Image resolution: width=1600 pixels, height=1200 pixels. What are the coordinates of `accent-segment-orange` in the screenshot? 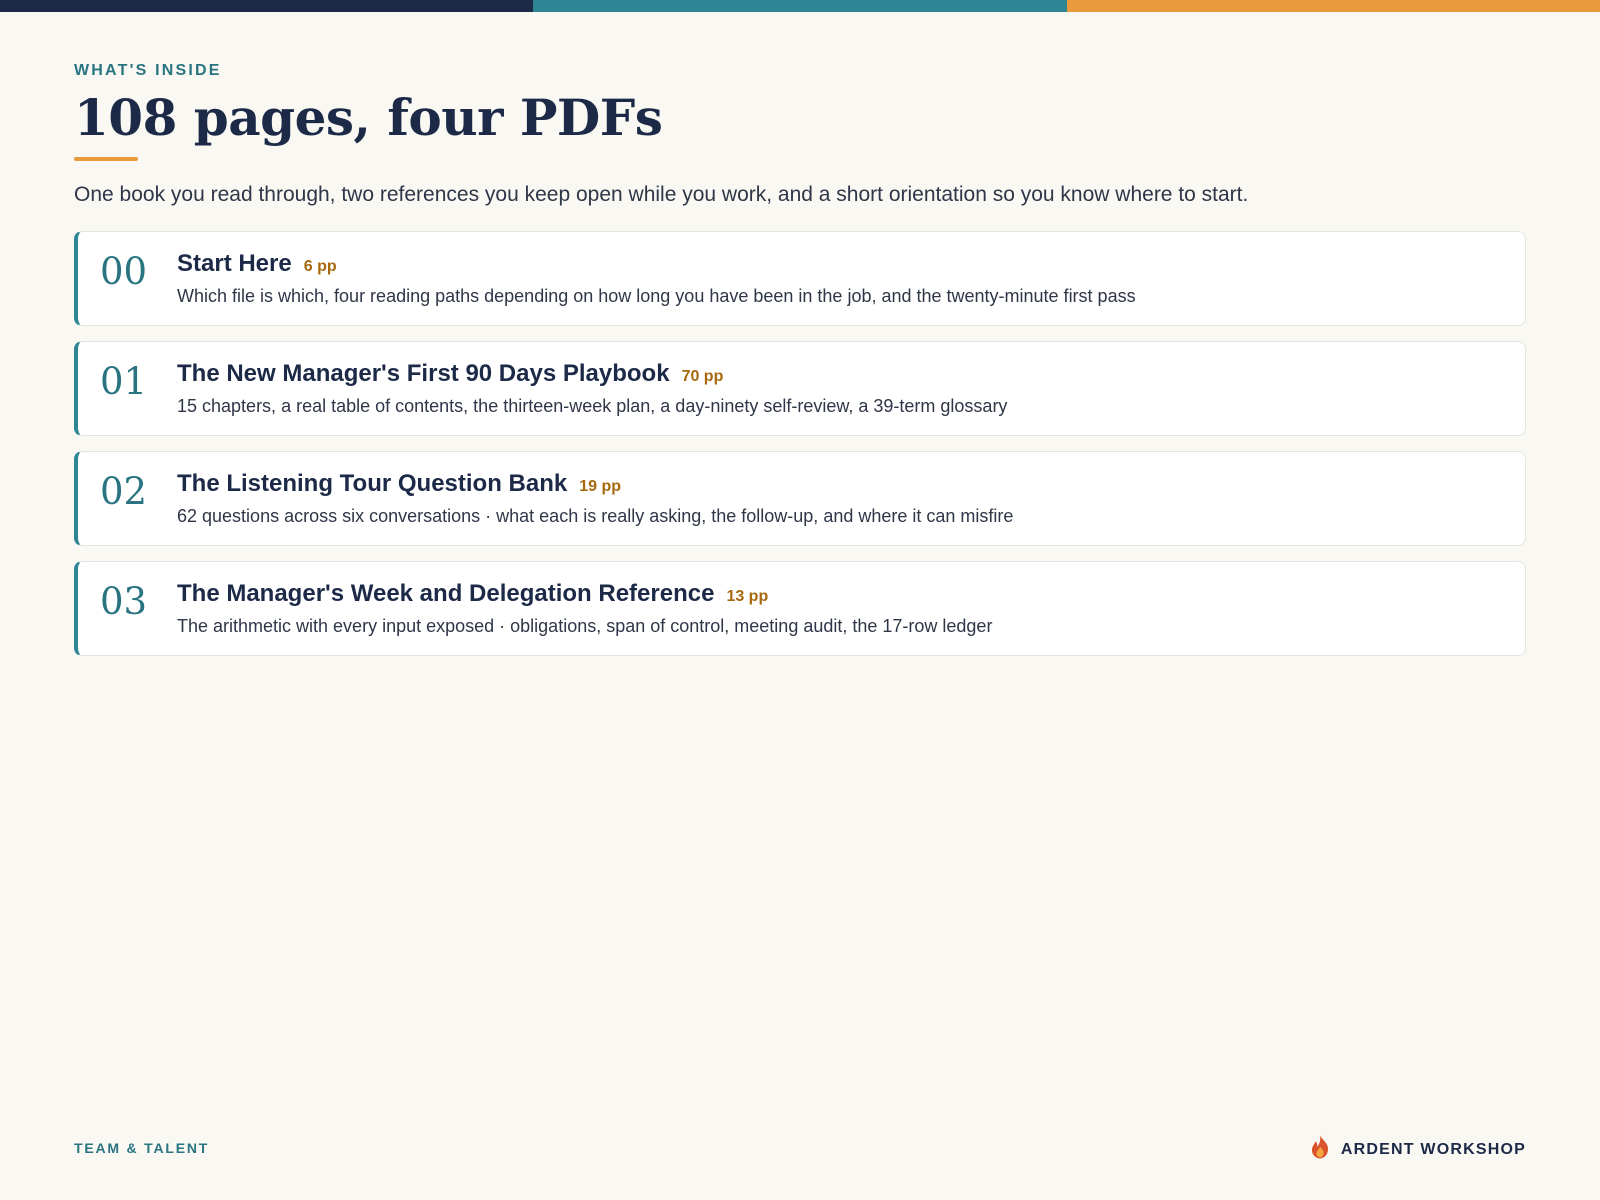 It's located at (1333, 6).